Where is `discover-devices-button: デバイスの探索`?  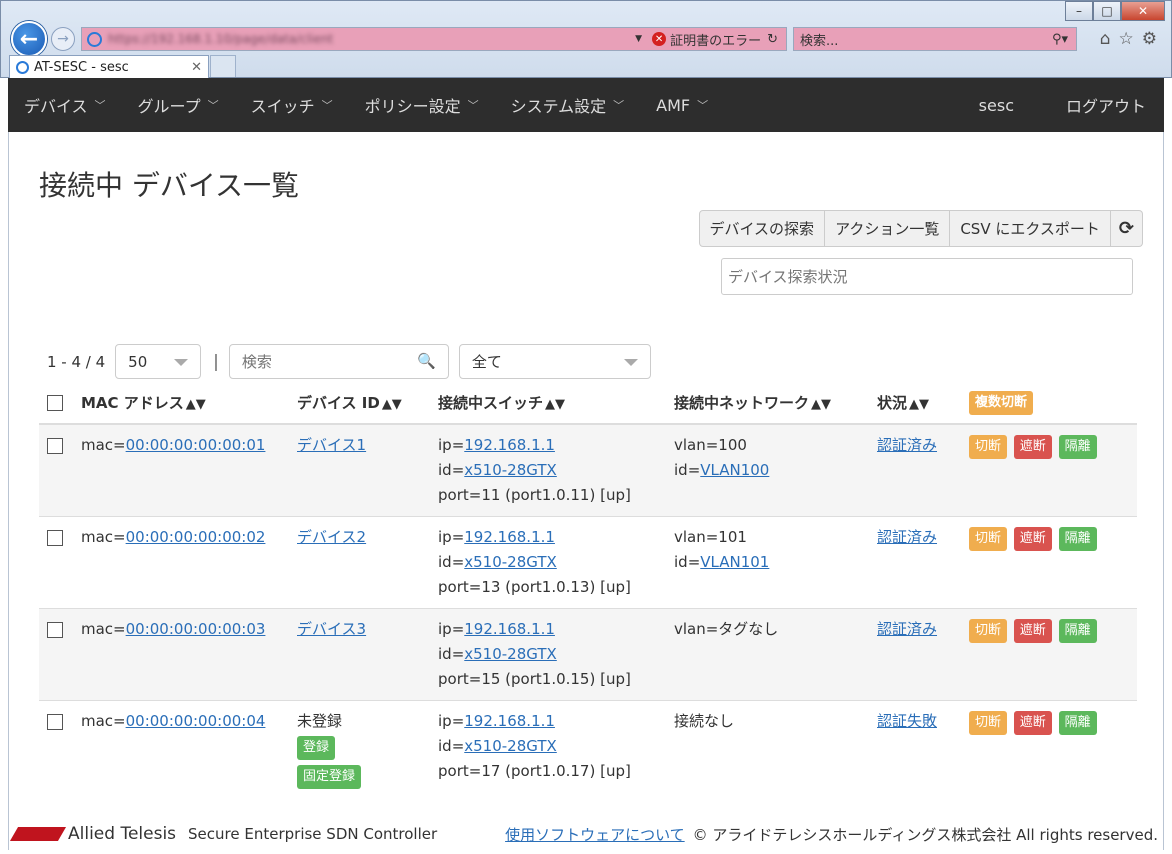
discover-devices-button: デバイスの探索 is located at coordinates (762, 228).